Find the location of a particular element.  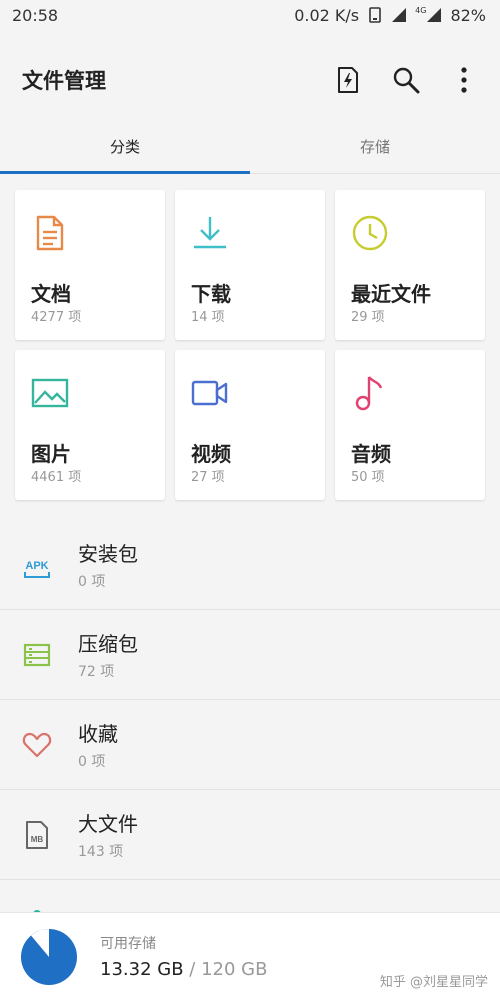

category-label: 下载 is located at coordinates (211, 294).